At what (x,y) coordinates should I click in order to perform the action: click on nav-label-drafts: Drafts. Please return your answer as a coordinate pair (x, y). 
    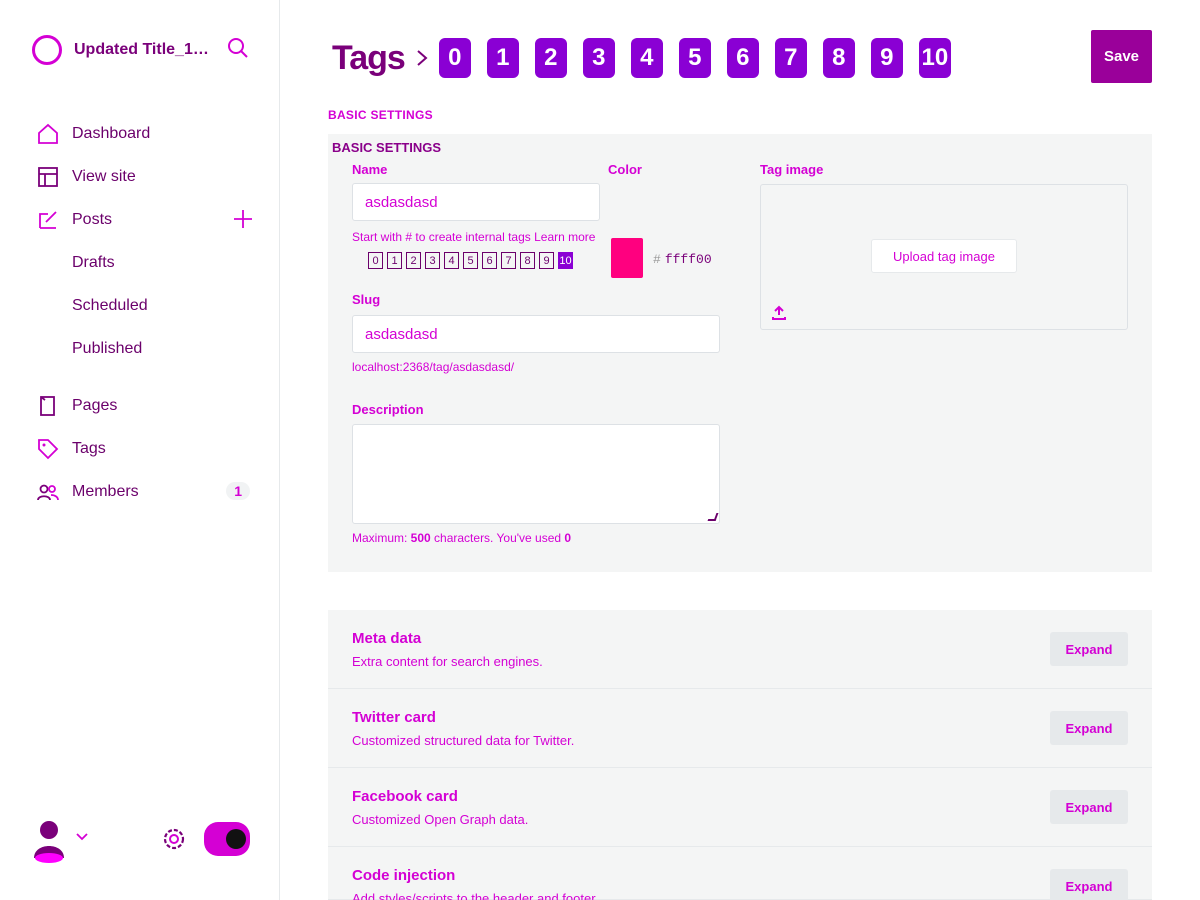
    Looking at the image, I should click on (93, 262).